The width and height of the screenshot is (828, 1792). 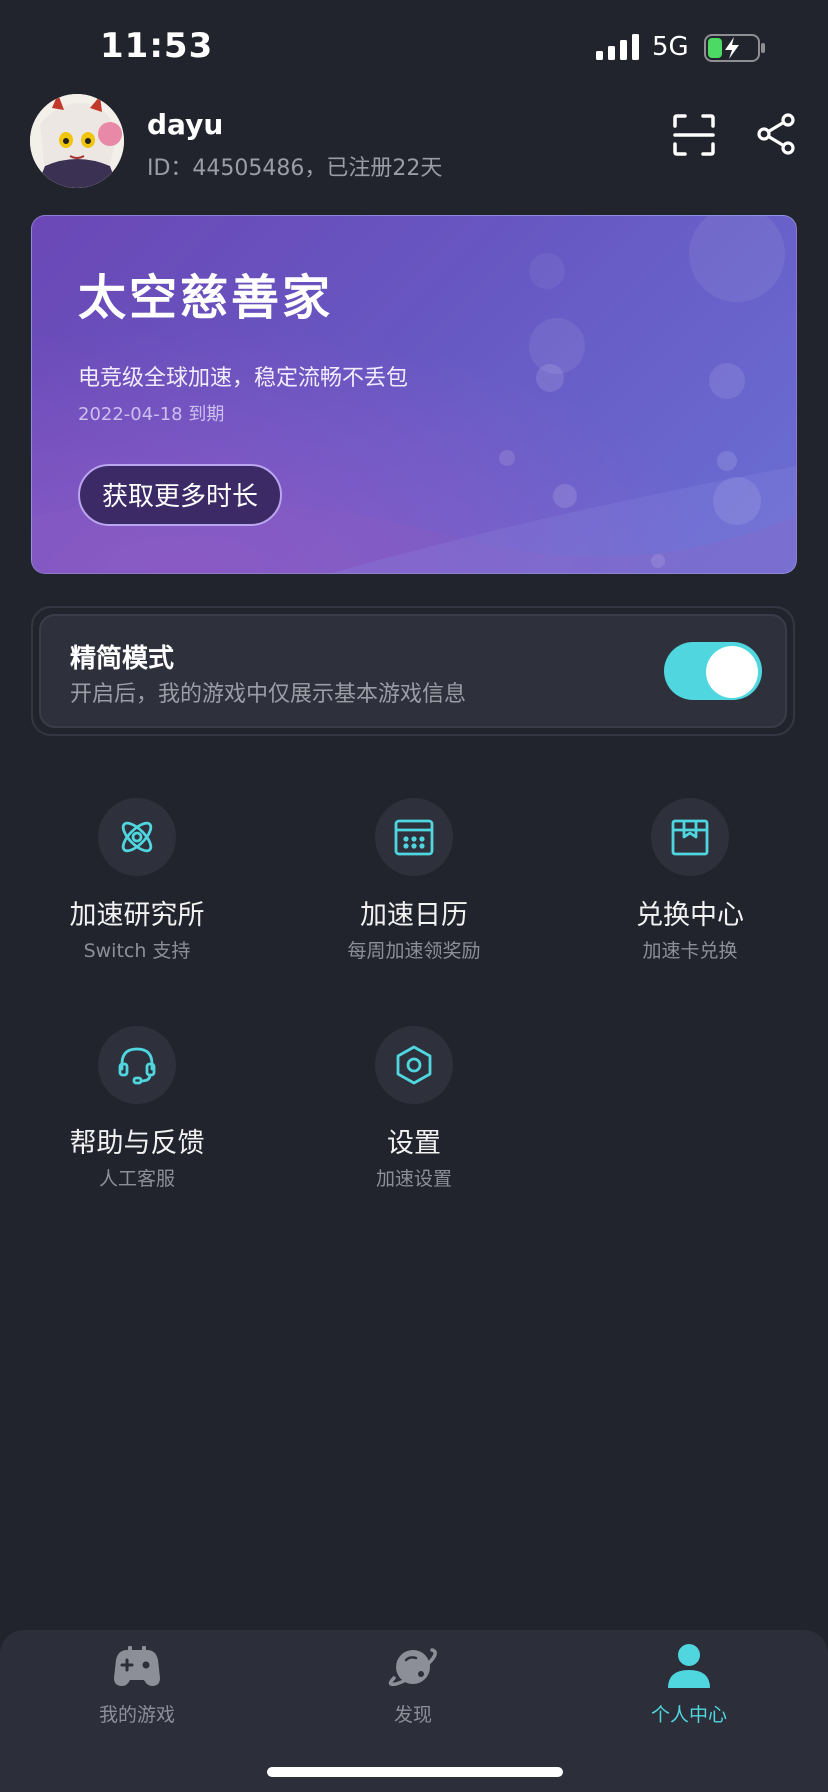 I want to click on feature-subtitle-research-lab: Switch 支持, so click(x=137, y=951).